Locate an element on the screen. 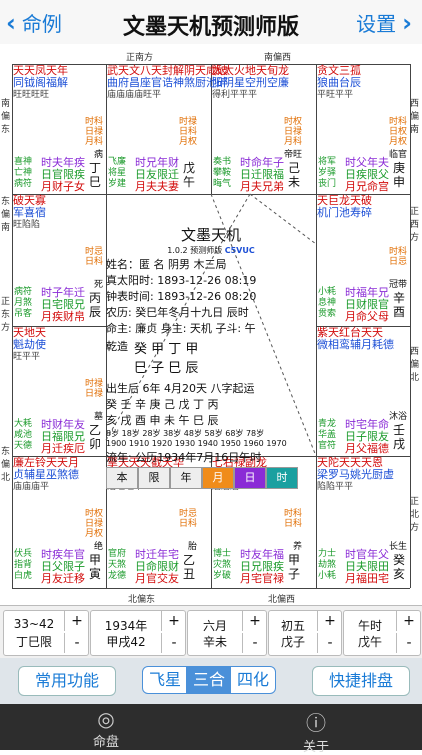  selector-hour-bot: 戊午 is located at coordinates (369, 642).